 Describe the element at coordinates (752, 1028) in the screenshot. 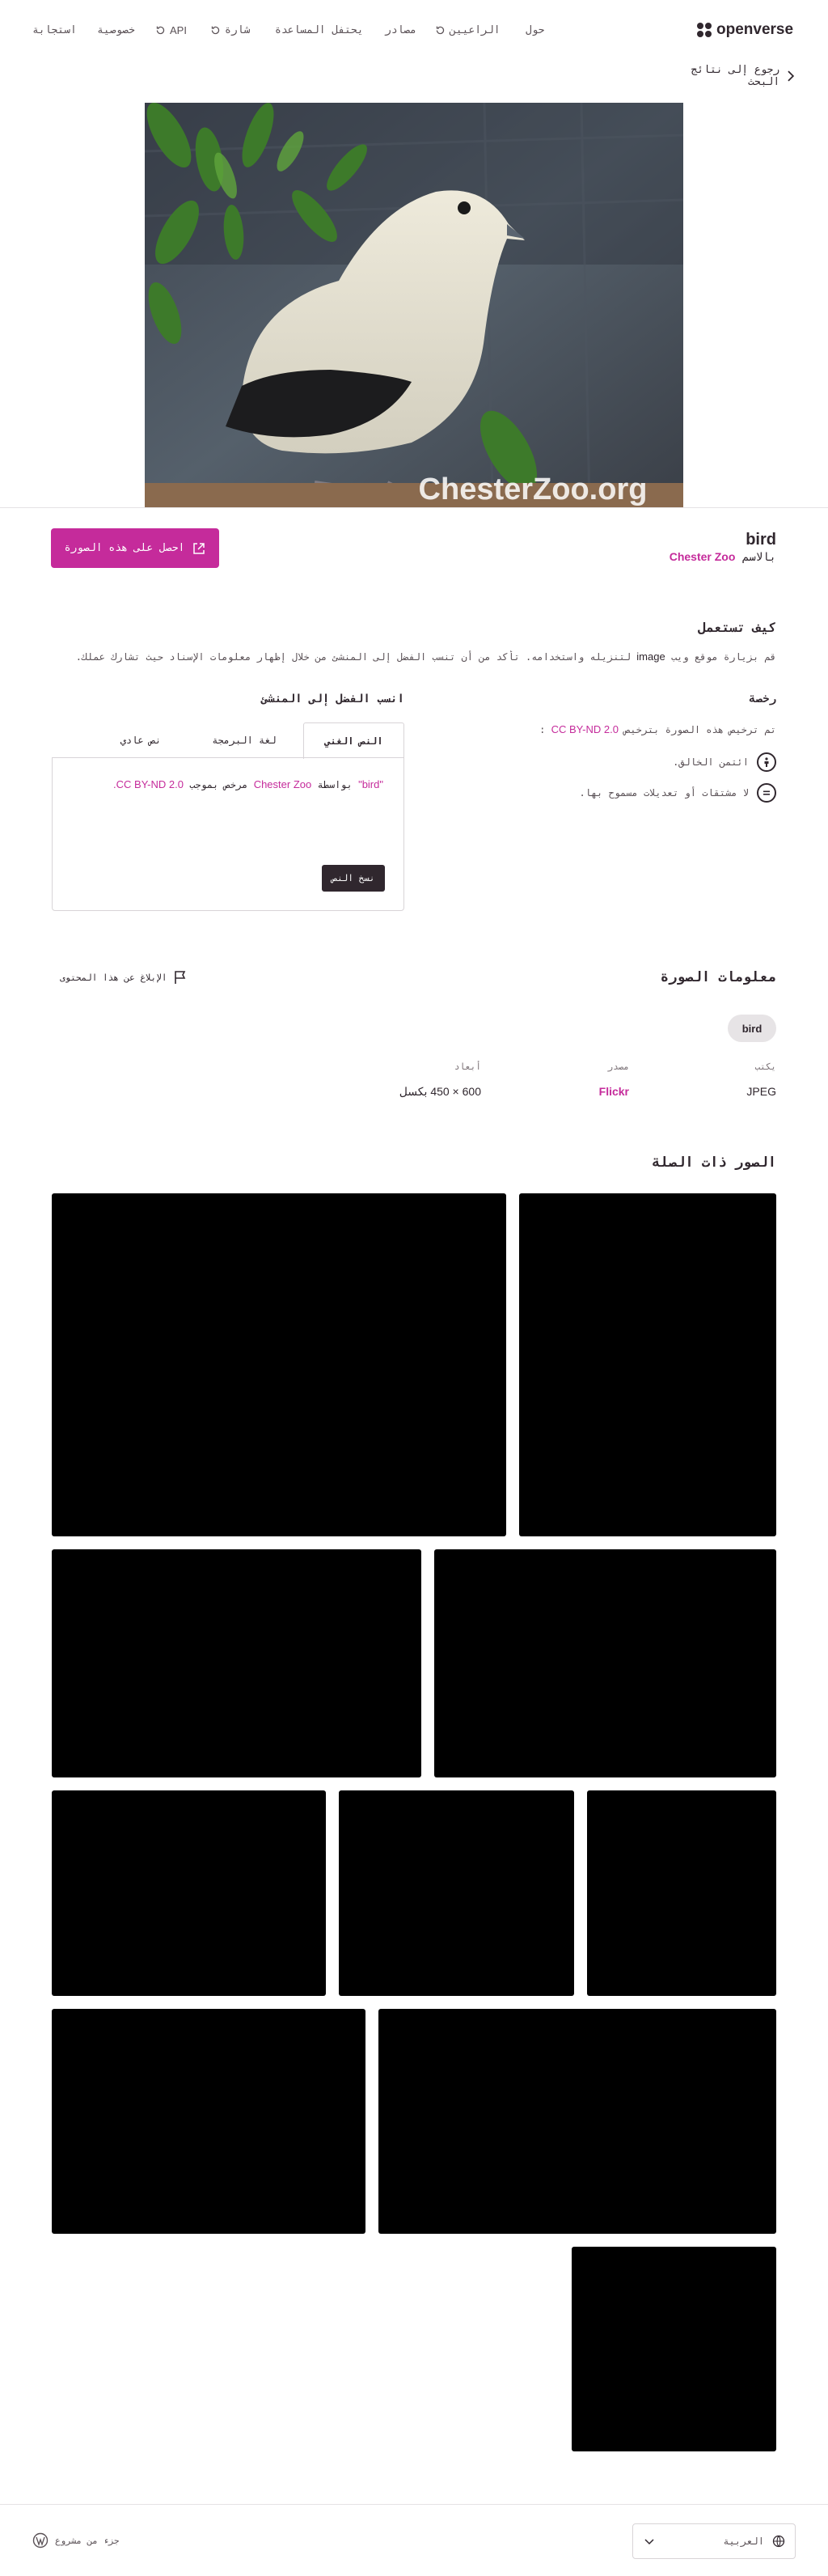

I see `tag-bird: bird` at that location.